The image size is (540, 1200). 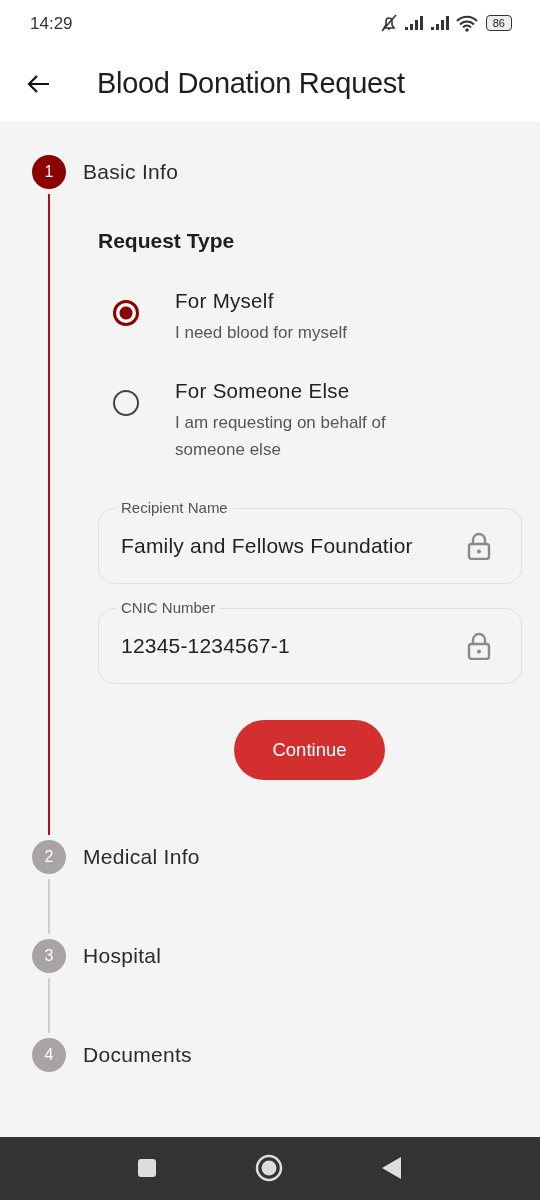 I want to click on step-label: Medical Info, so click(x=141, y=856).